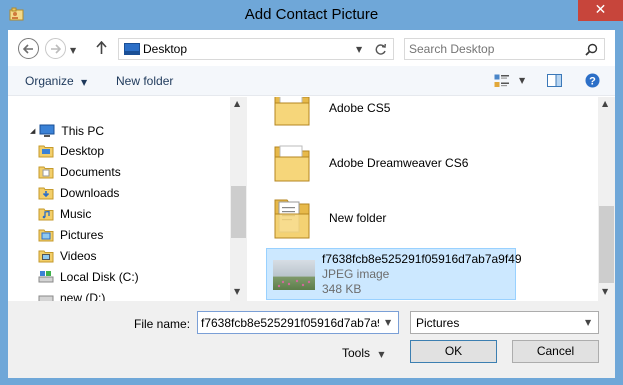 This screenshot has height=385, width=623. What do you see at coordinates (84, 82) in the screenshot?
I see `organize-dropdown-icon: ▼` at bounding box center [84, 82].